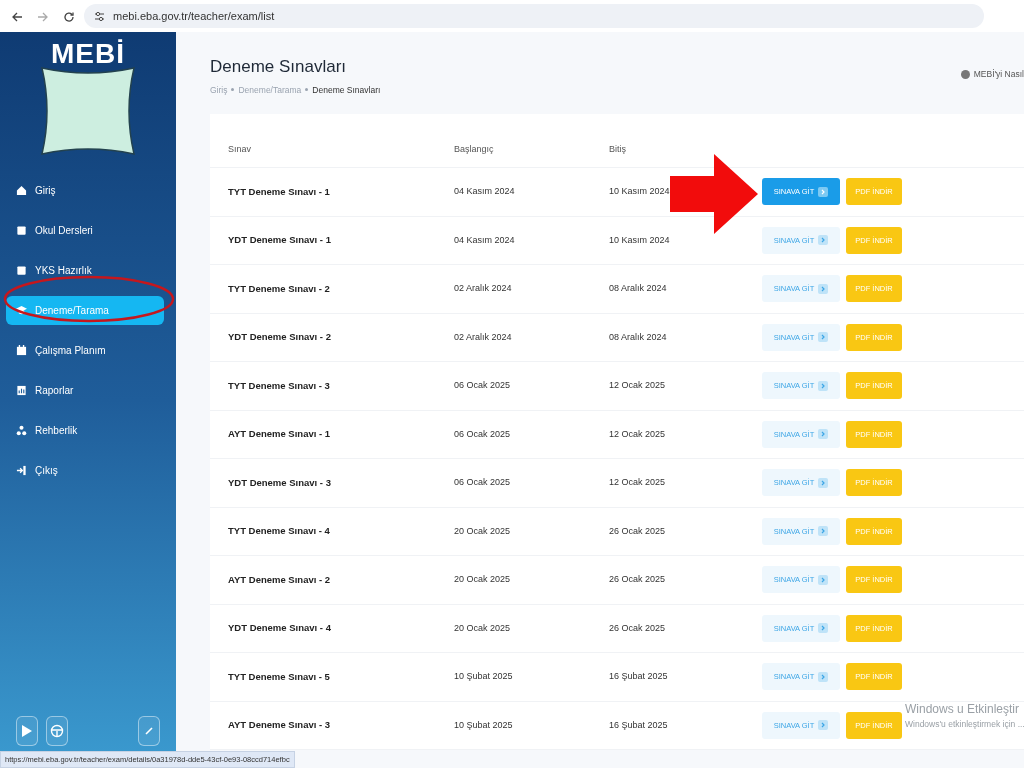 This screenshot has height=768, width=1024. Describe the element at coordinates (85, 190) in the screenshot. I see `sidebar-item: Giriş` at that location.